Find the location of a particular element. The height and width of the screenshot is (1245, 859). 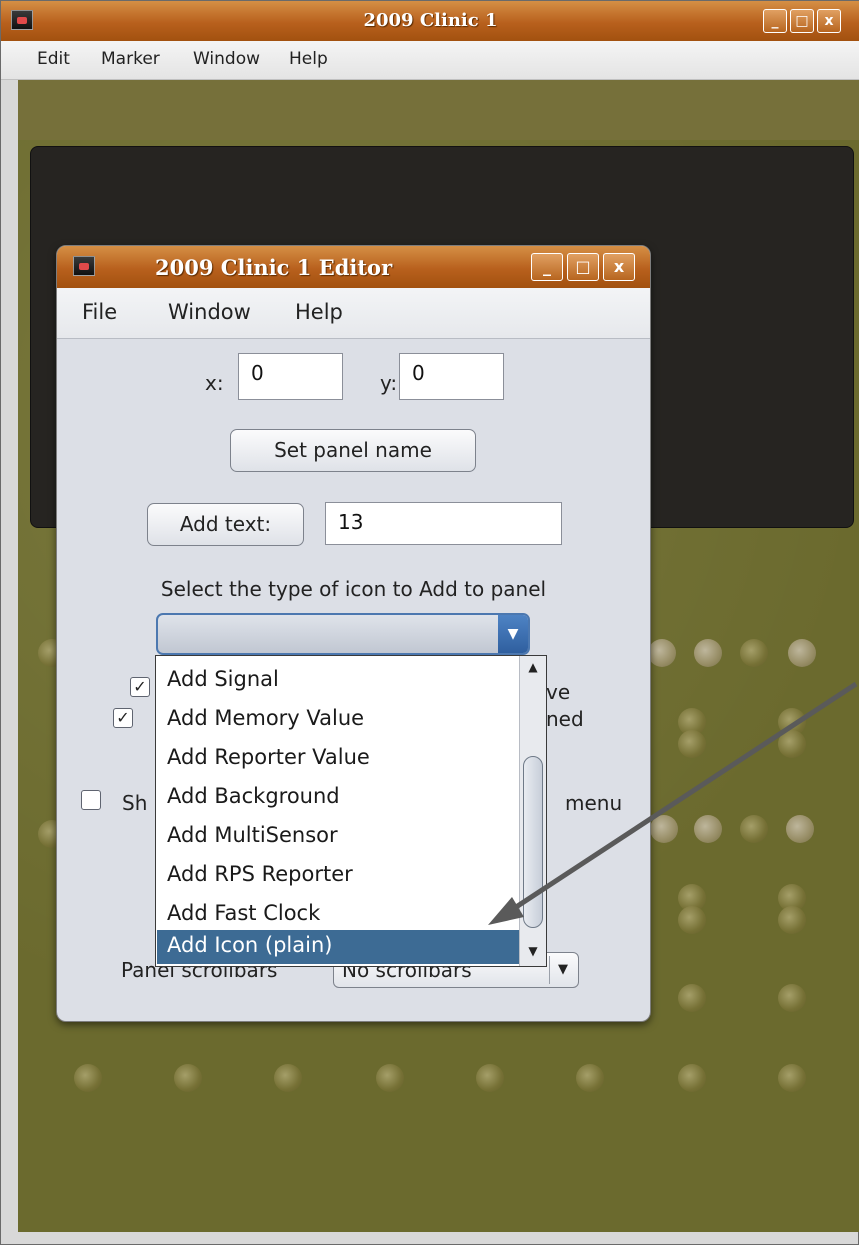

editor-window-title: 2009 Clinic 1 Editor is located at coordinates (274, 267).